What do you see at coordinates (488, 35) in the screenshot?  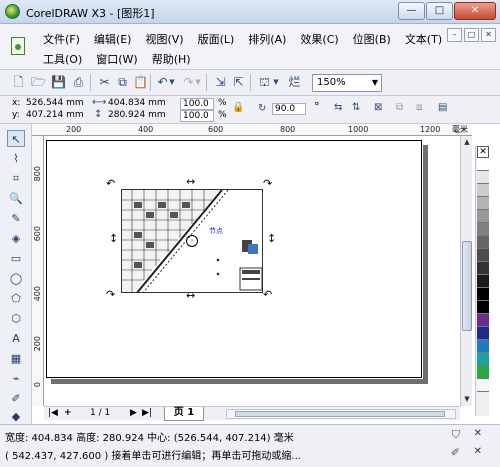 I see `doc-close-button: ✕` at bounding box center [488, 35].